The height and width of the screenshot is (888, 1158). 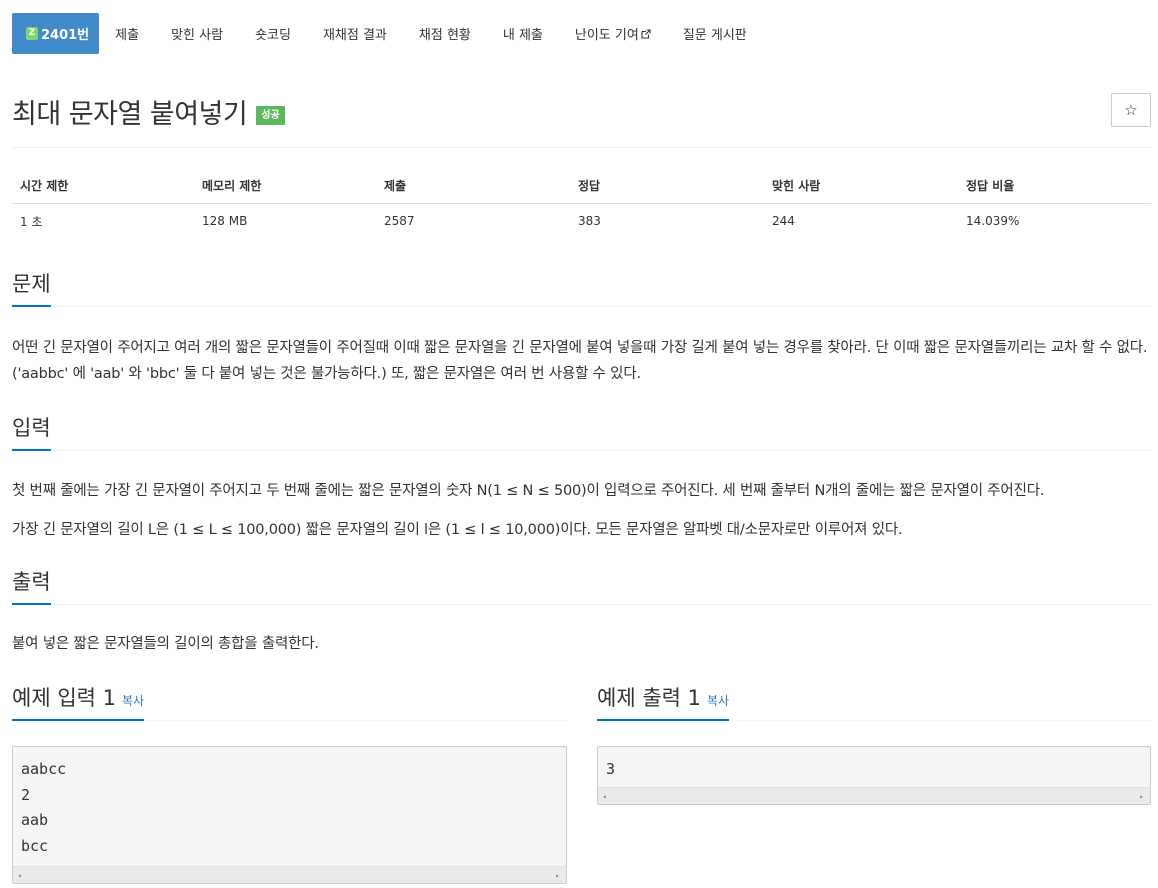 What do you see at coordinates (289, 701) in the screenshot?
I see `sample-input-header: 예제 입력 1 복사` at bounding box center [289, 701].